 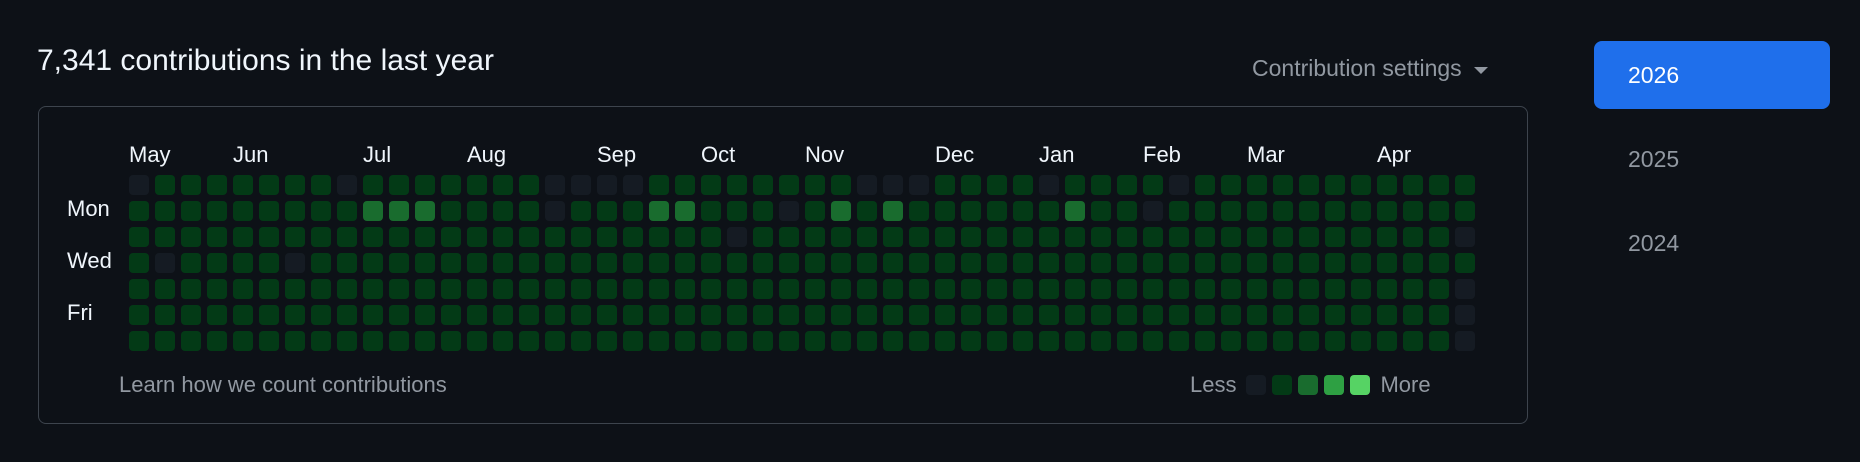 I want to click on year-button-2026: 2026, so click(x=1712, y=75).